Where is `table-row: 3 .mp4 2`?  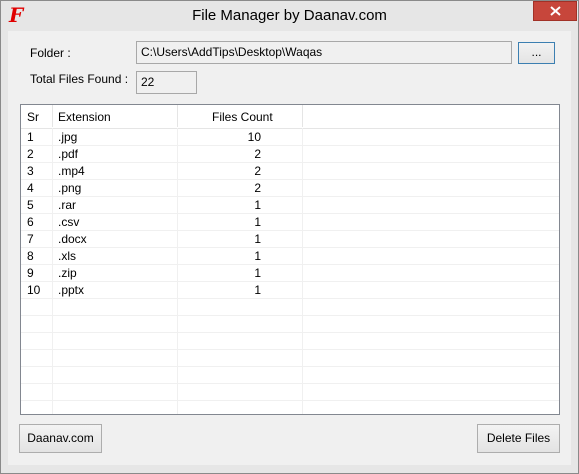 table-row: 3 .mp4 2 is located at coordinates (290, 170).